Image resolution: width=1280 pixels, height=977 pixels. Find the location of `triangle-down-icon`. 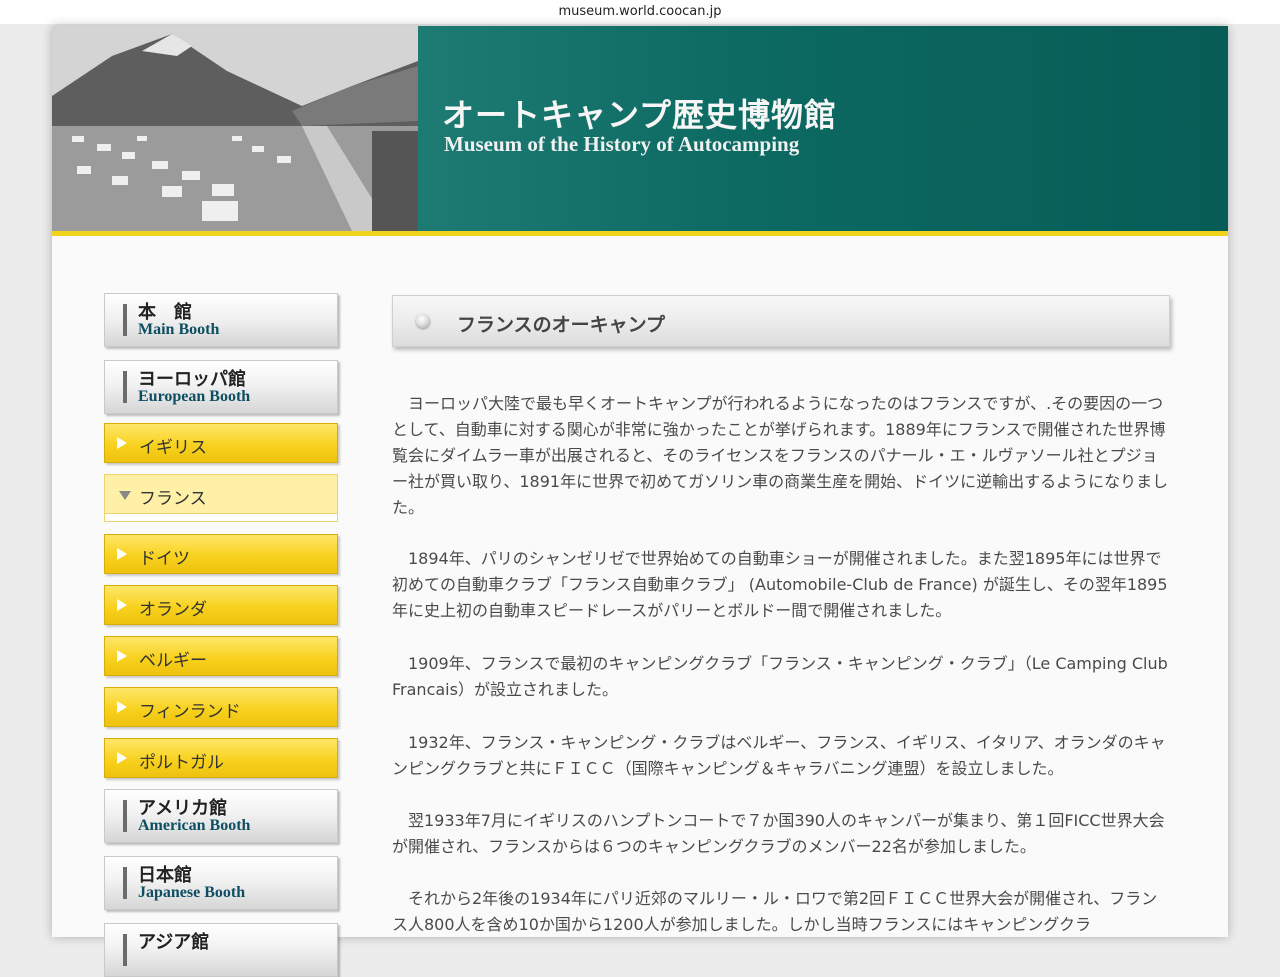

triangle-down-icon is located at coordinates (125, 495).